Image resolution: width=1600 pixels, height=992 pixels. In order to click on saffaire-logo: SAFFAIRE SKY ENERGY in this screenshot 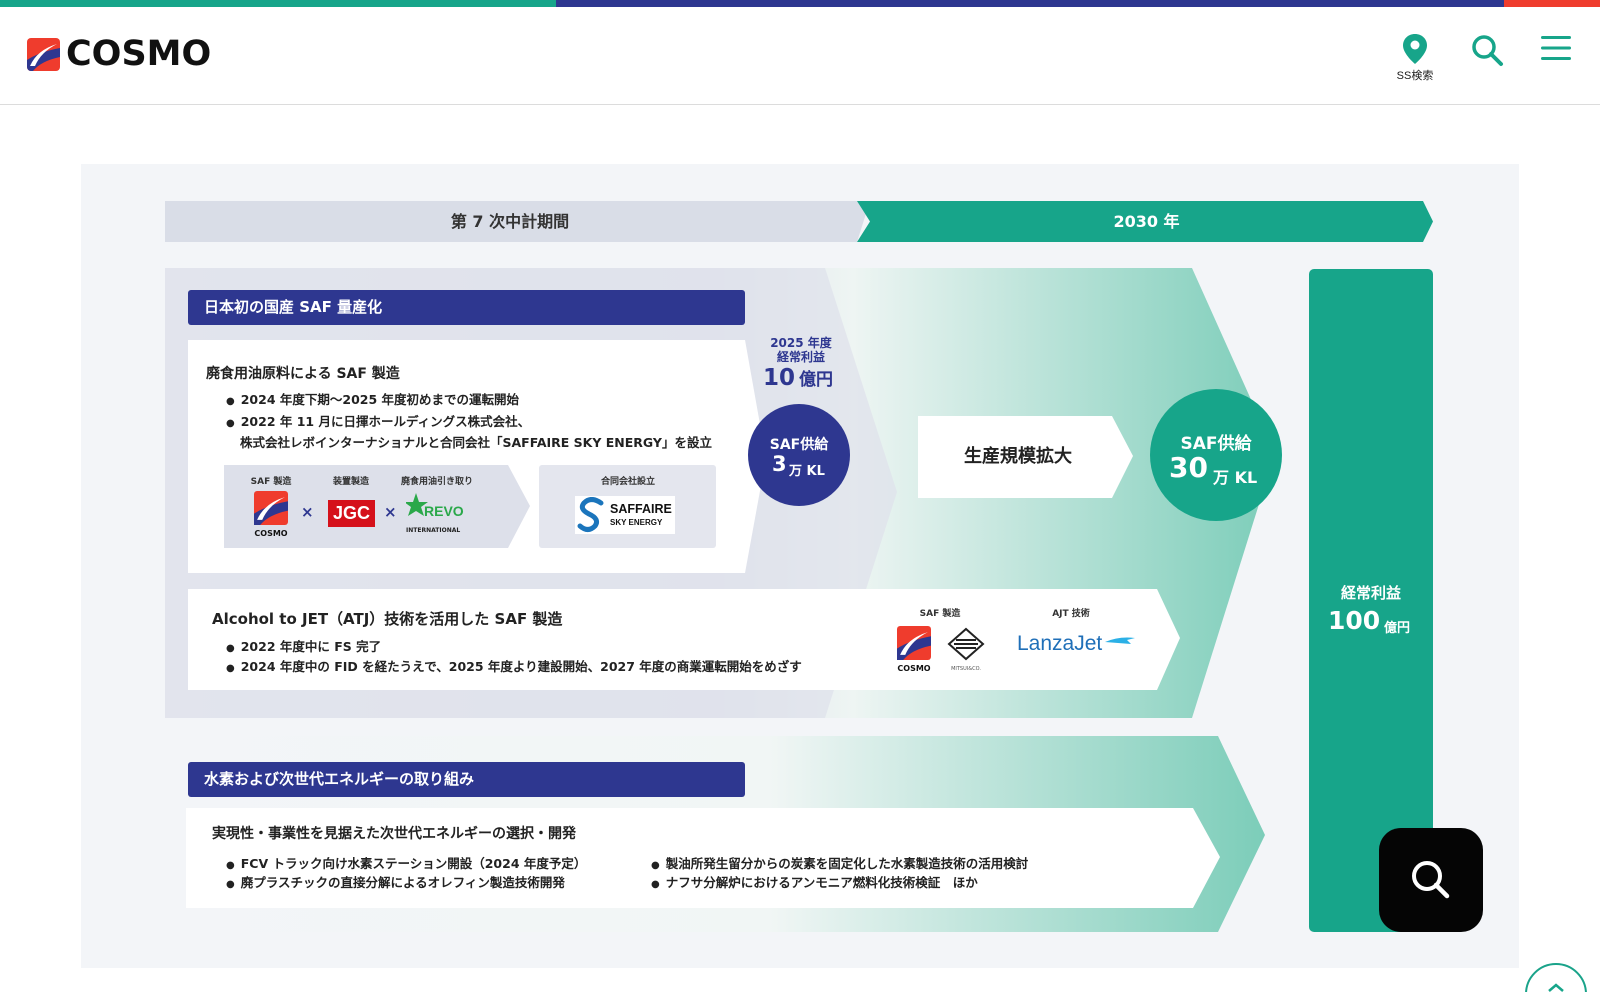, I will do `click(625, 515)`.